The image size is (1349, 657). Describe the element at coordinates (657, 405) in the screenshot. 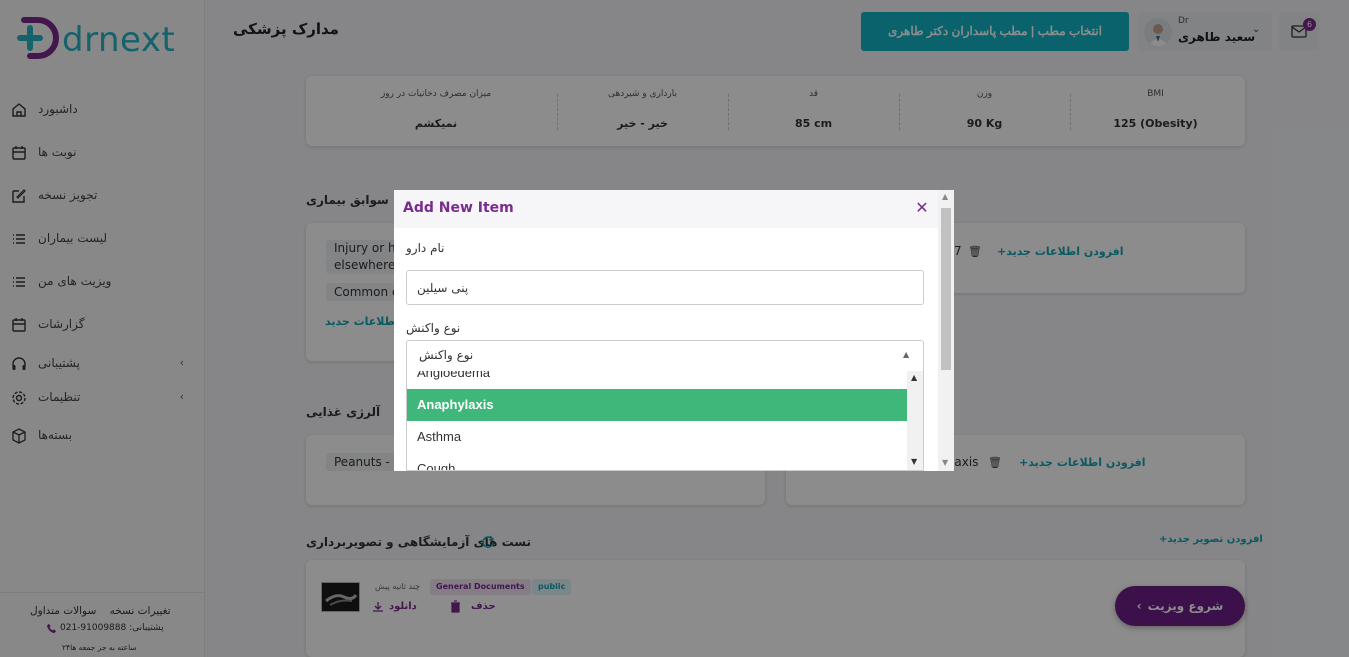

I see `option-anaphylaxis: Anaphylaxis` at that location.